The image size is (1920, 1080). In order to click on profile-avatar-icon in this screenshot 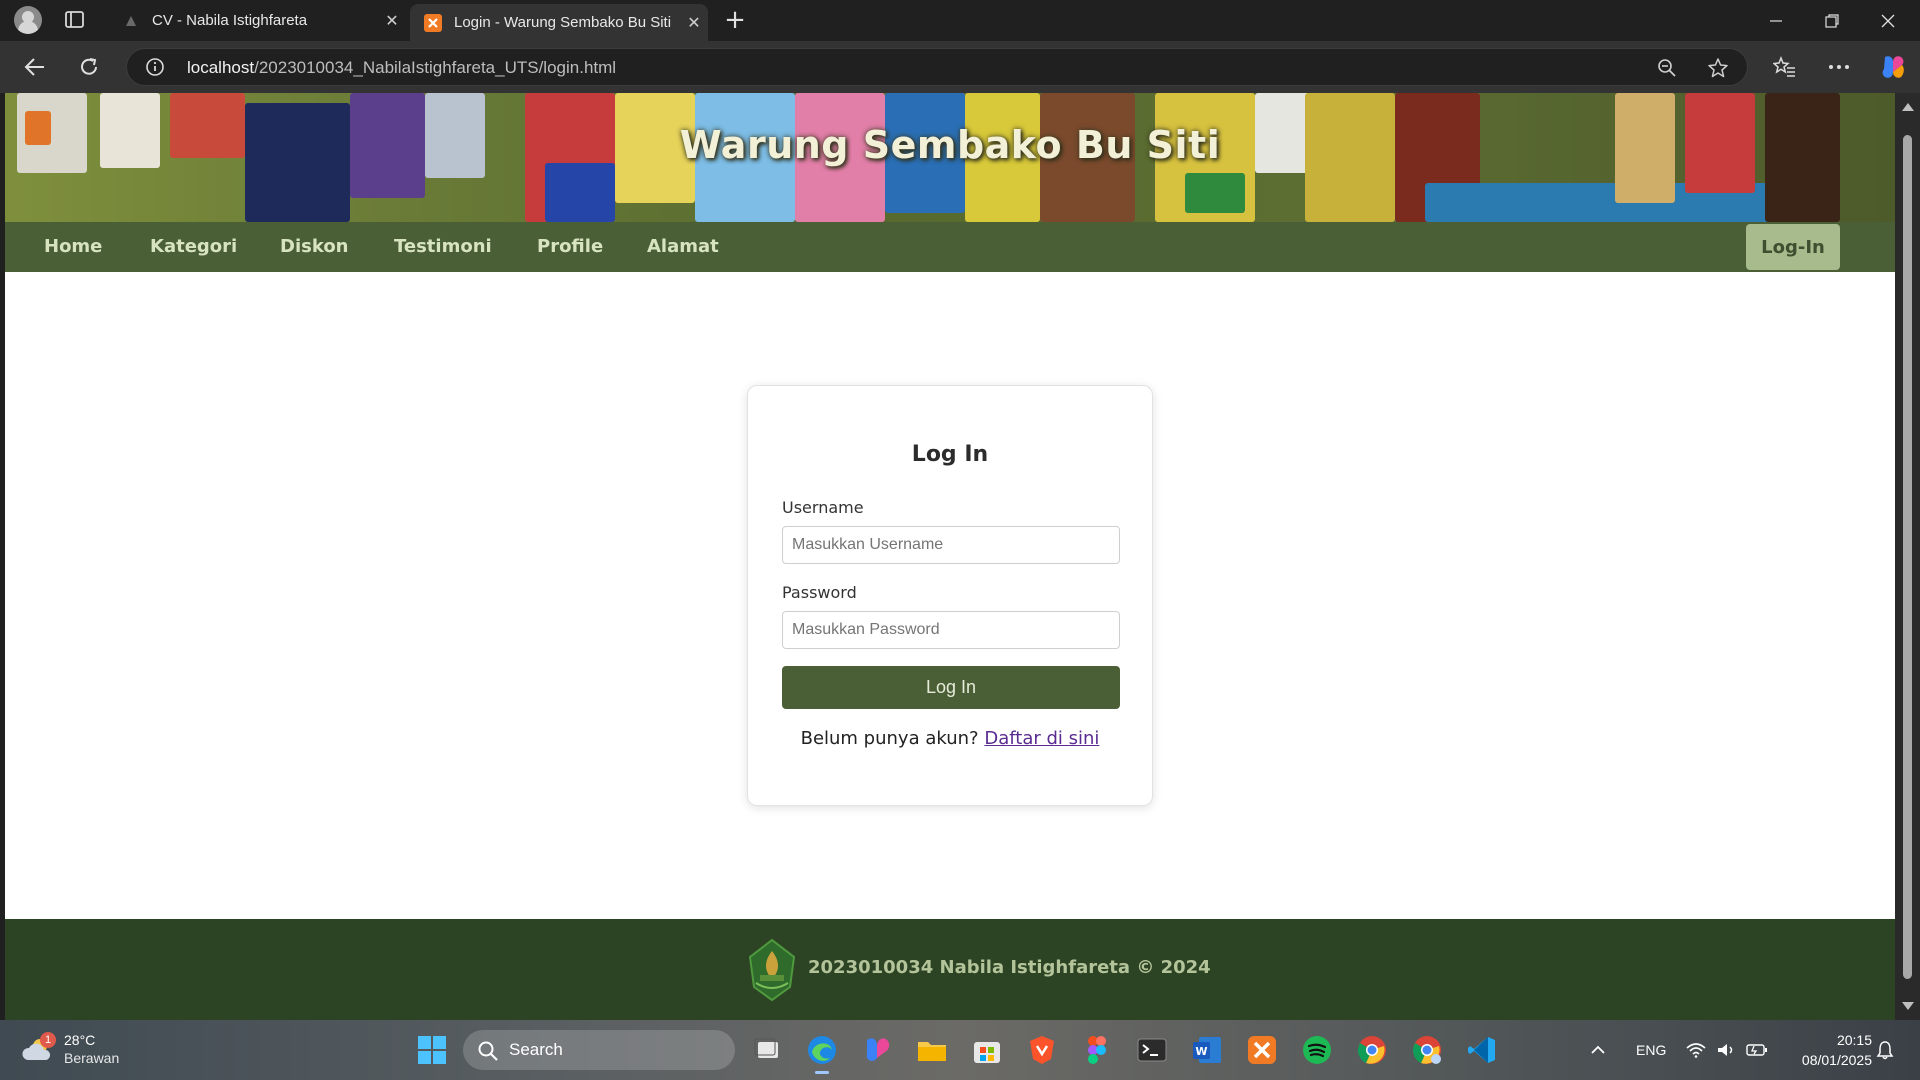, I will do `click(28, 20)`.